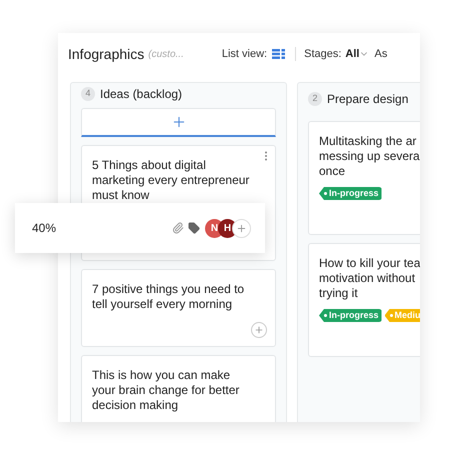  I want to click on status-tag: Mediu, so click(402, 315).